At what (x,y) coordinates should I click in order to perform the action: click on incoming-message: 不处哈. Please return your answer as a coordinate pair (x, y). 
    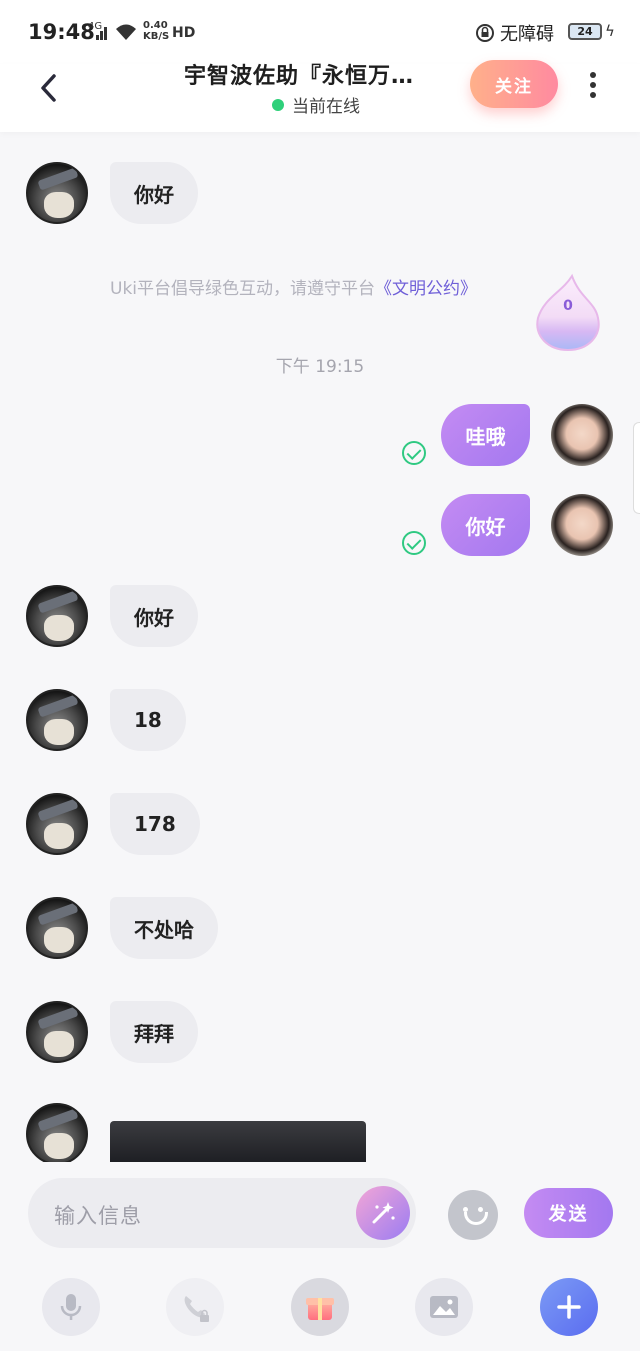
    Looking at the image, I should click on (164, 928).